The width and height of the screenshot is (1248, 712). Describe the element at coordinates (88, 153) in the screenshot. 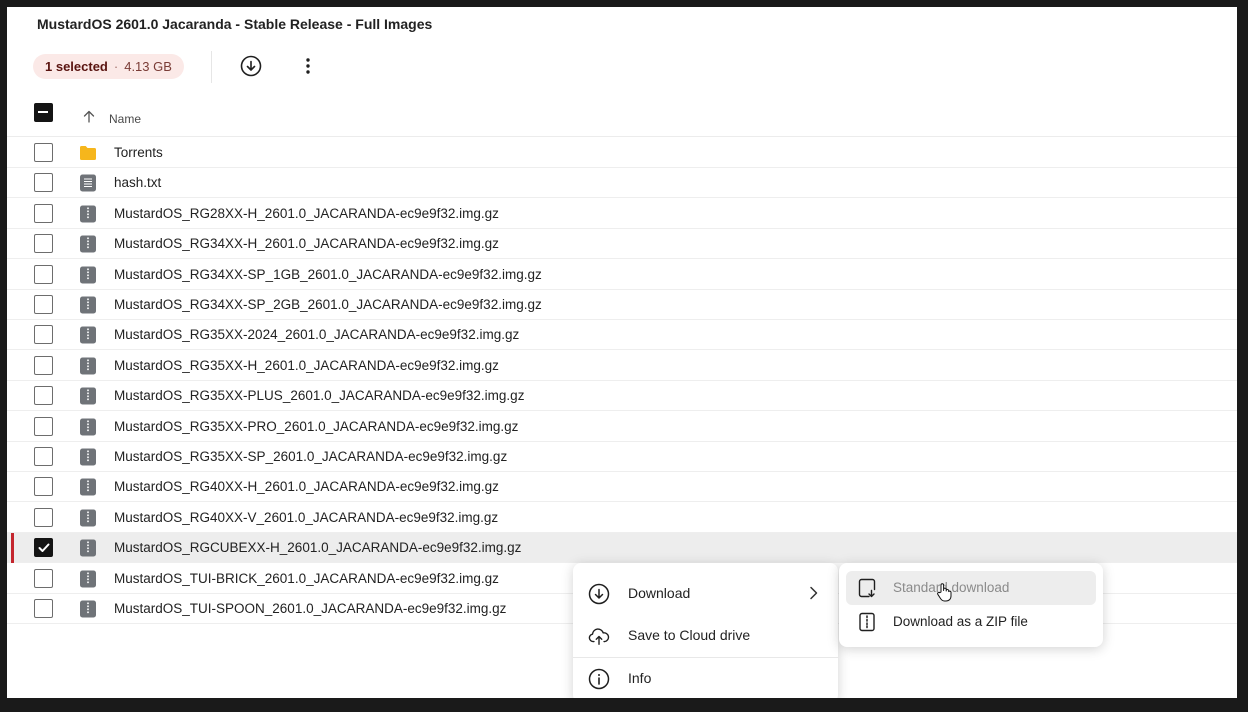

I see `folder-icon` at that location.